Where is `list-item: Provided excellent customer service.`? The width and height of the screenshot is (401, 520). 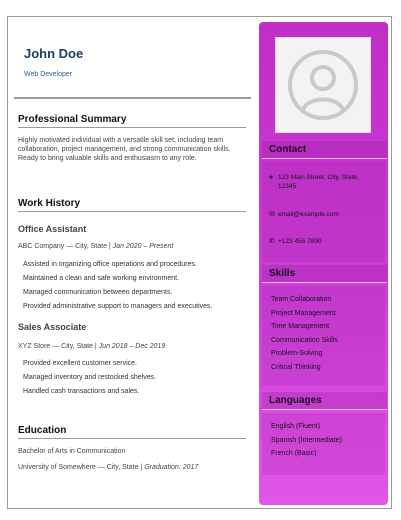
list-item: Provided excellent customer service. is located at coordinates (80, 363).